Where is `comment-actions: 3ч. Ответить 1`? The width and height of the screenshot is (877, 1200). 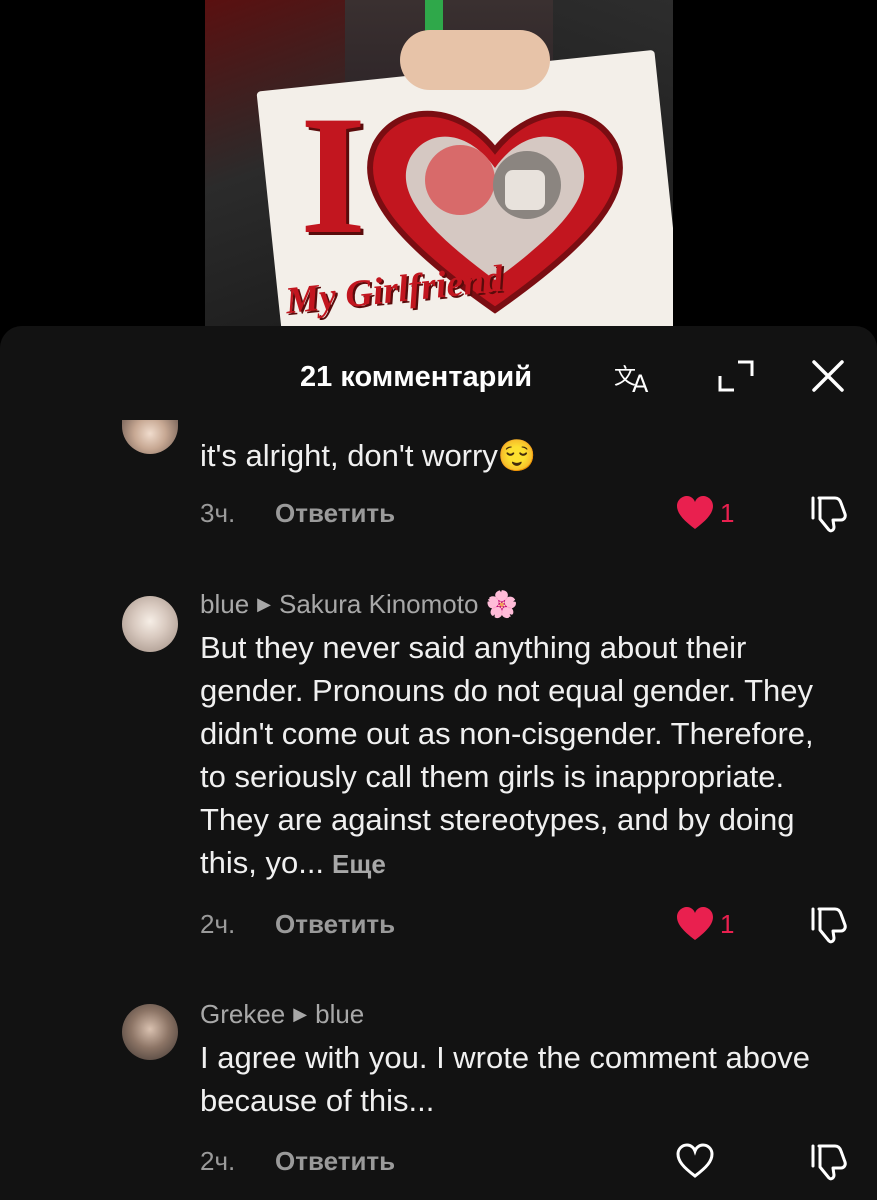
comment-actions: 3ч. Ответить 1 is located at coordinates (530, 517).